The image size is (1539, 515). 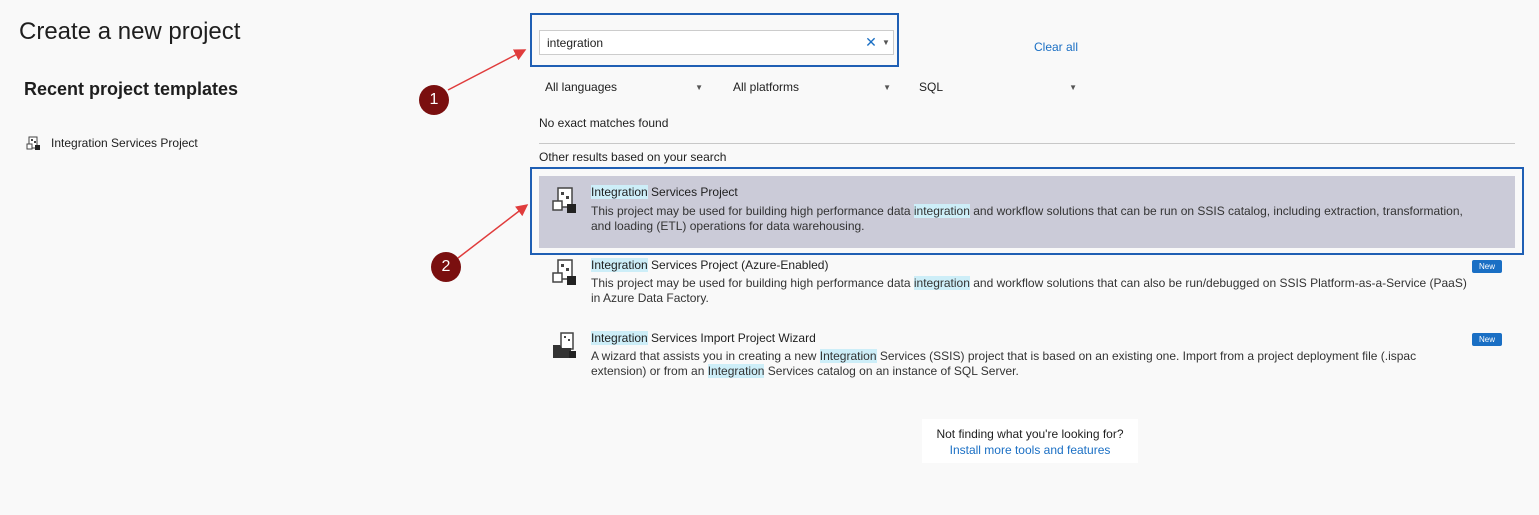 What do you see at coordinates (1030, 434) in the screenshot?
I see `not-finding-text: Not finding what you're looking for?` at bounding box center [1030, 434].